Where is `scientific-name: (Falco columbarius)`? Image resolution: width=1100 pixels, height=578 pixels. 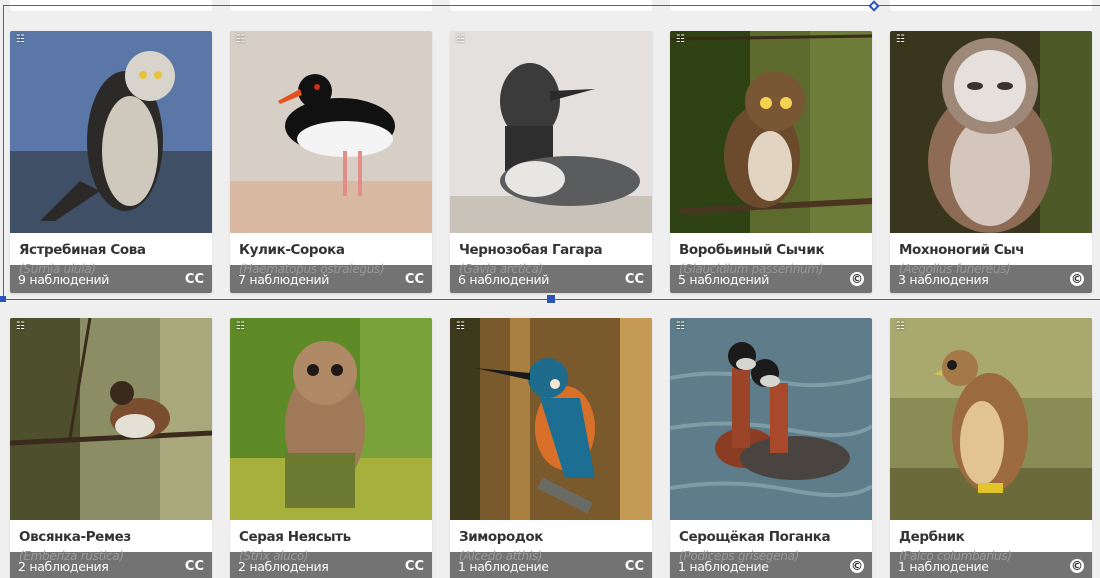 scientific-name: (Falco columbarius) is located at coordinates (955, 556).